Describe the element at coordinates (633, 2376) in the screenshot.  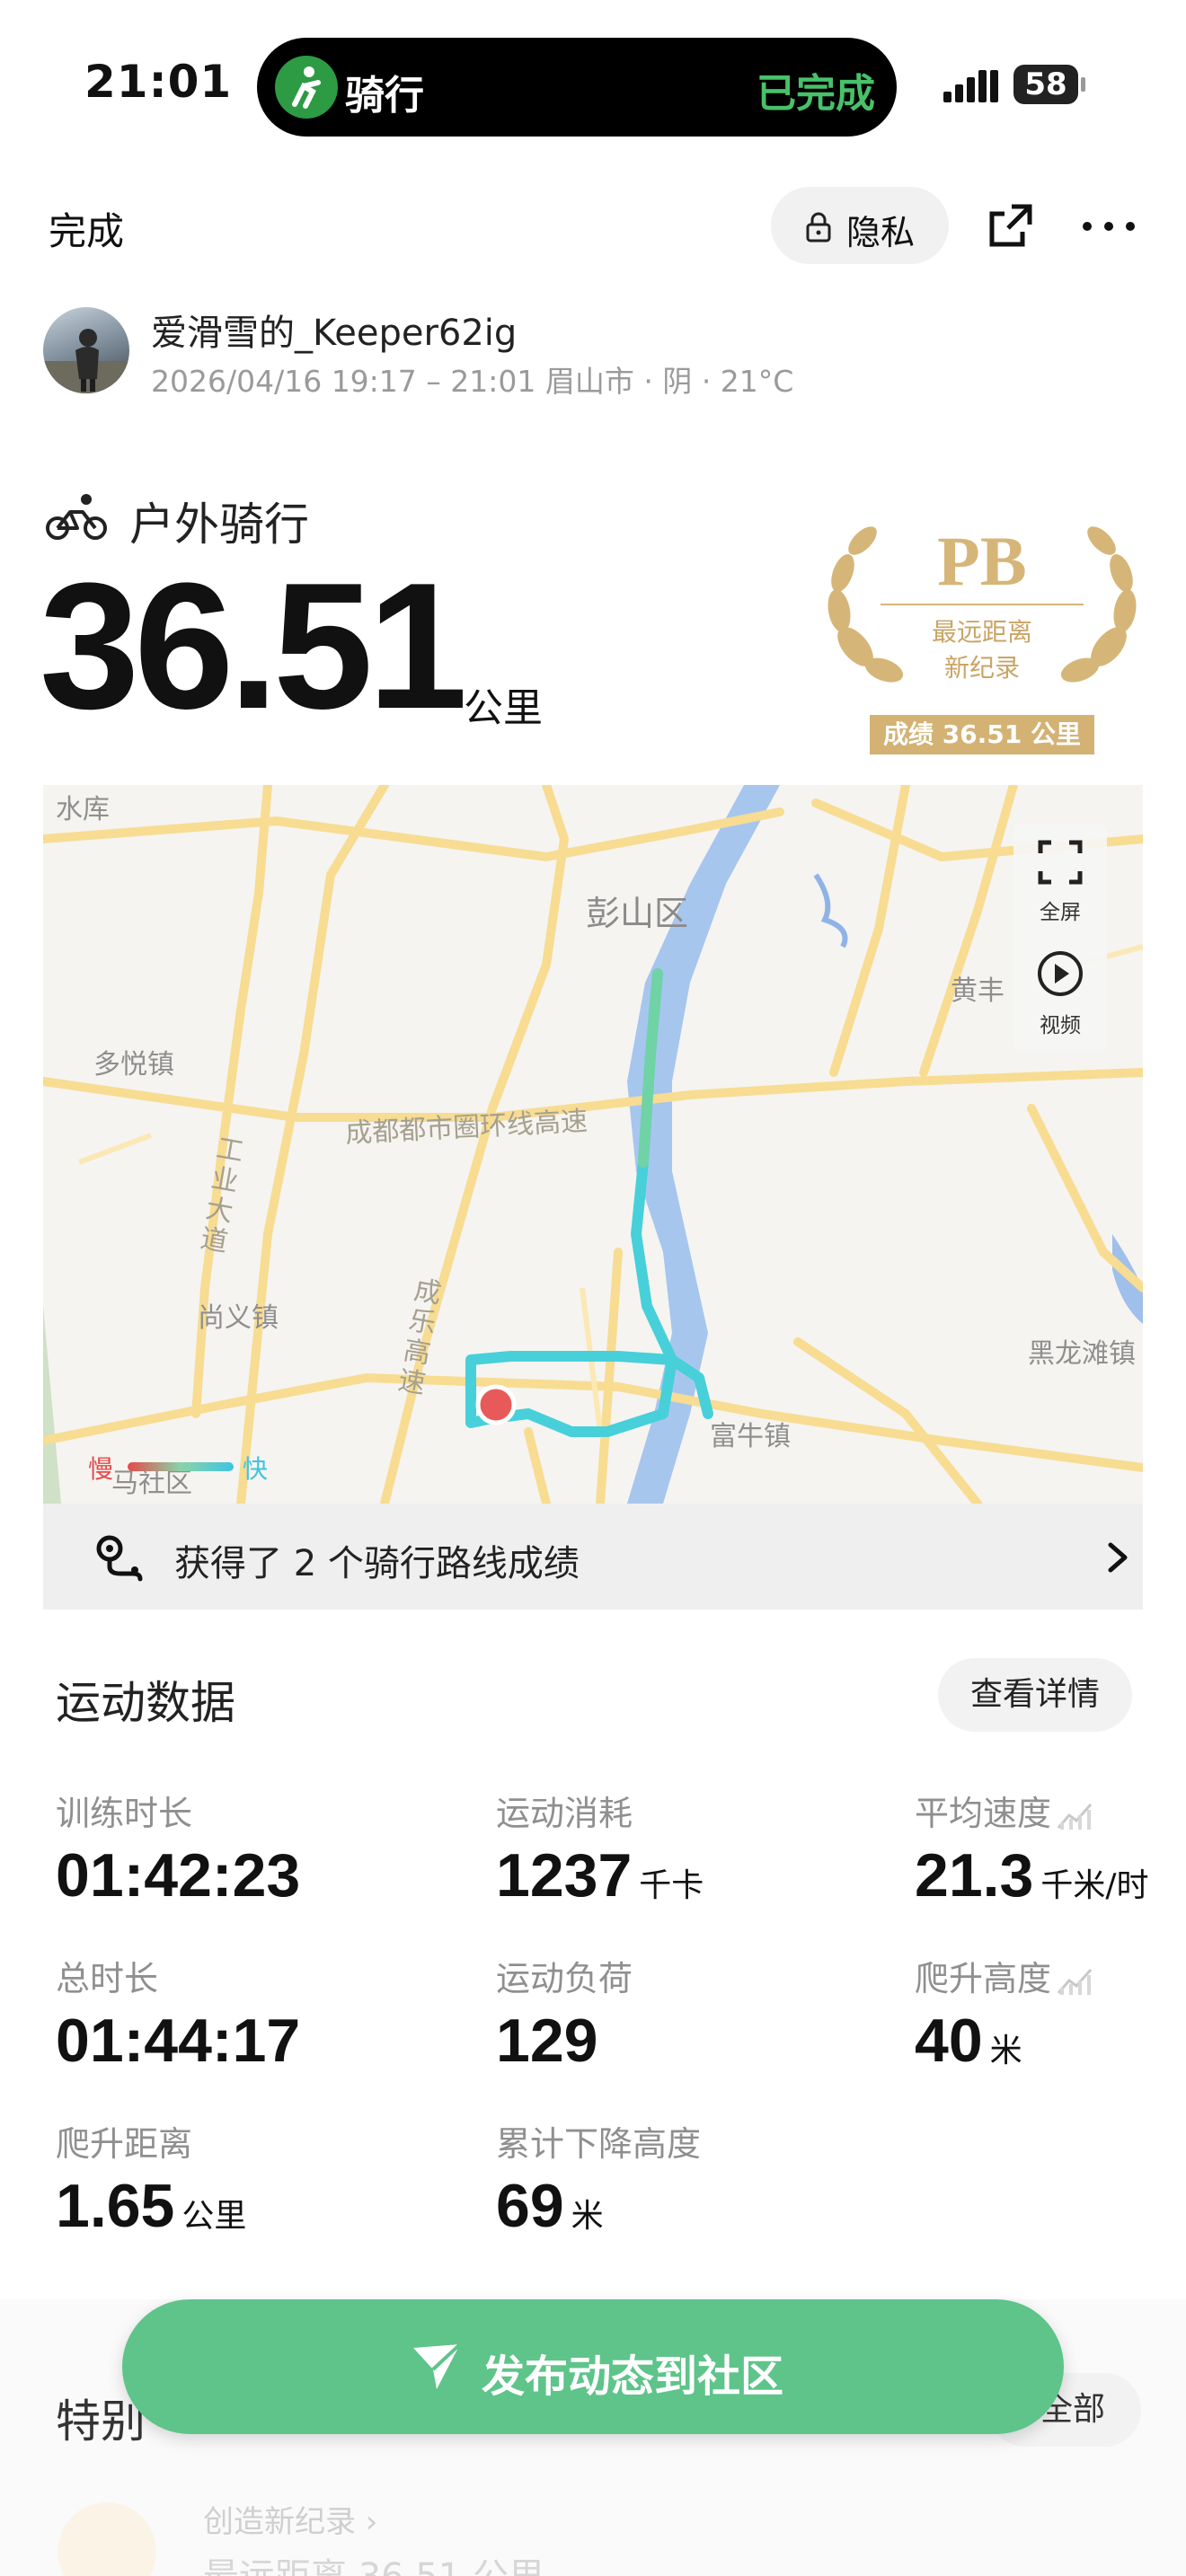
I see `publish-button-label: 发布动态到社区` at that location.